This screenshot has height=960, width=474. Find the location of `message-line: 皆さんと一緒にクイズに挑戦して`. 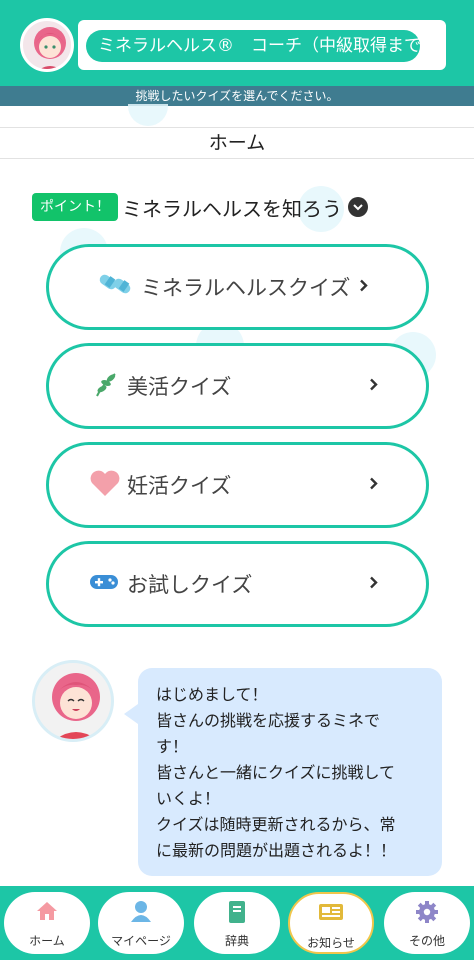

message-line: 皆さんと一緒にクイズに挑戦して is located at coordinates (276, 772).